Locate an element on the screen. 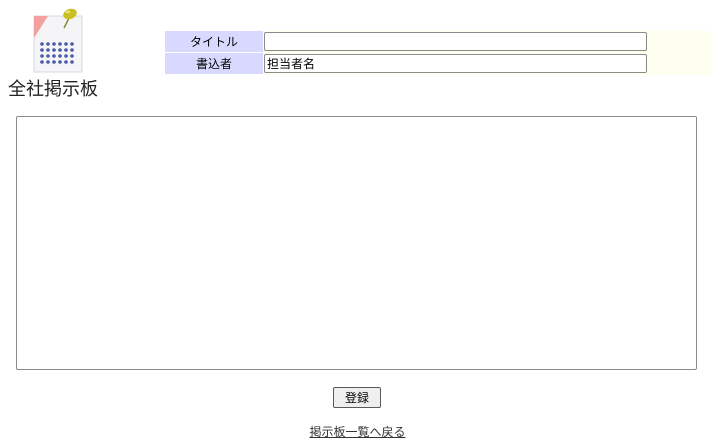 This screenshot has height=446, width=721. title-input is located at coordinates (455, 42).